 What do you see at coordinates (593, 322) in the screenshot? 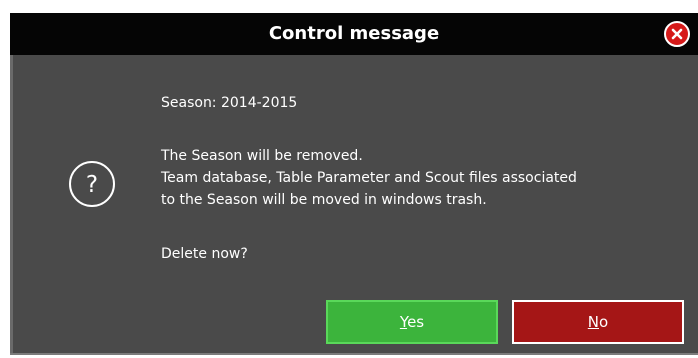
I see `no-mnemonic: N` at bounding box center [593, 322].